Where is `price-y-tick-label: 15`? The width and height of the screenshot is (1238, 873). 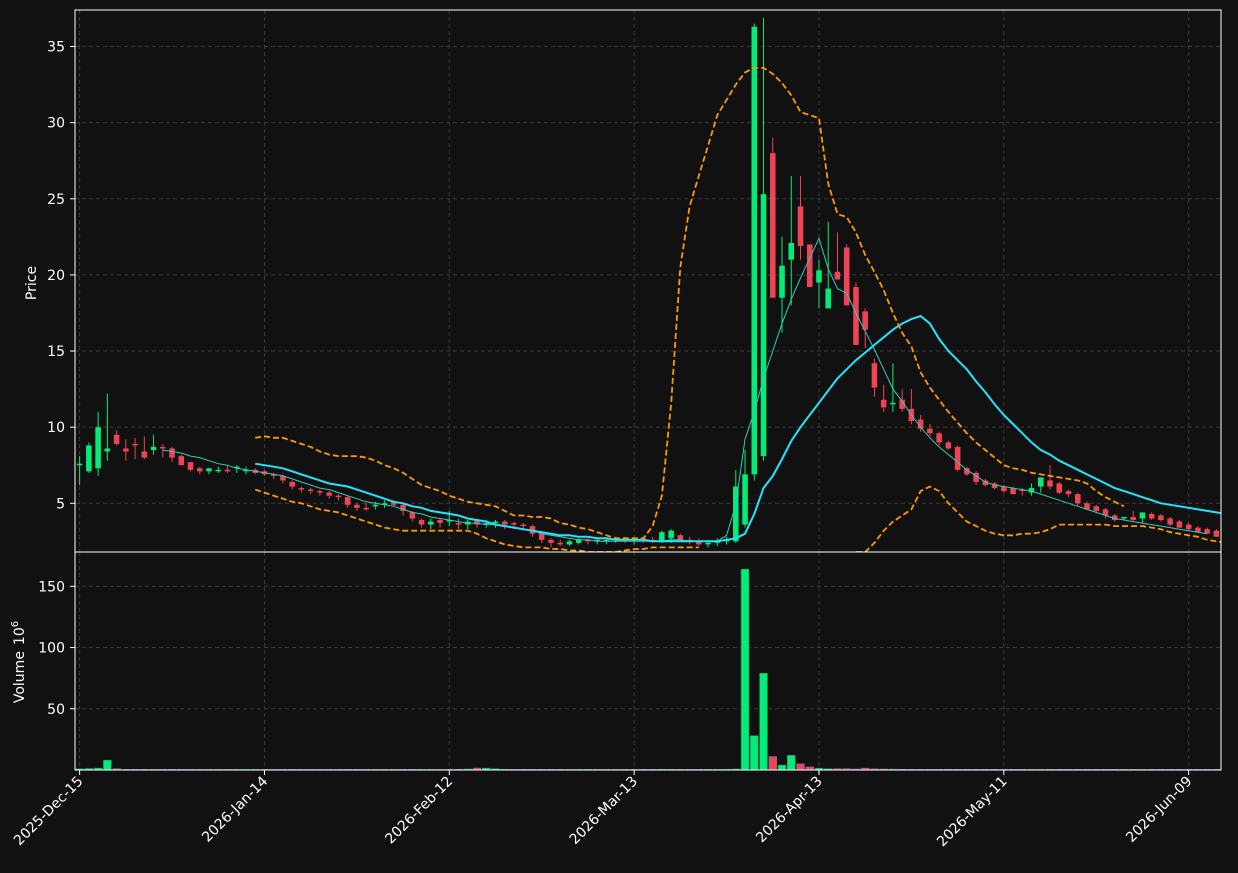
price-y-tick-label: 15 is located at coordinates (56, 352).